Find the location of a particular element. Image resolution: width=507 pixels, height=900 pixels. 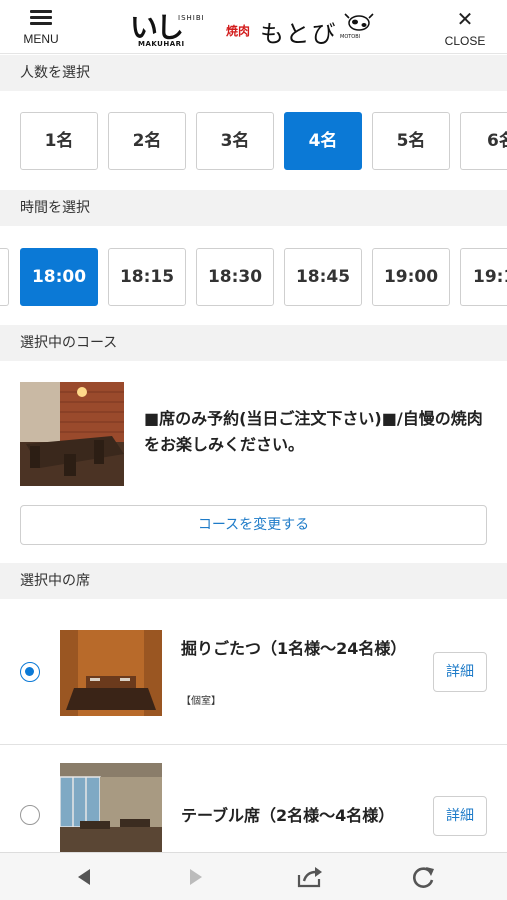

course-photo-image is located at coordinates (72, 434).